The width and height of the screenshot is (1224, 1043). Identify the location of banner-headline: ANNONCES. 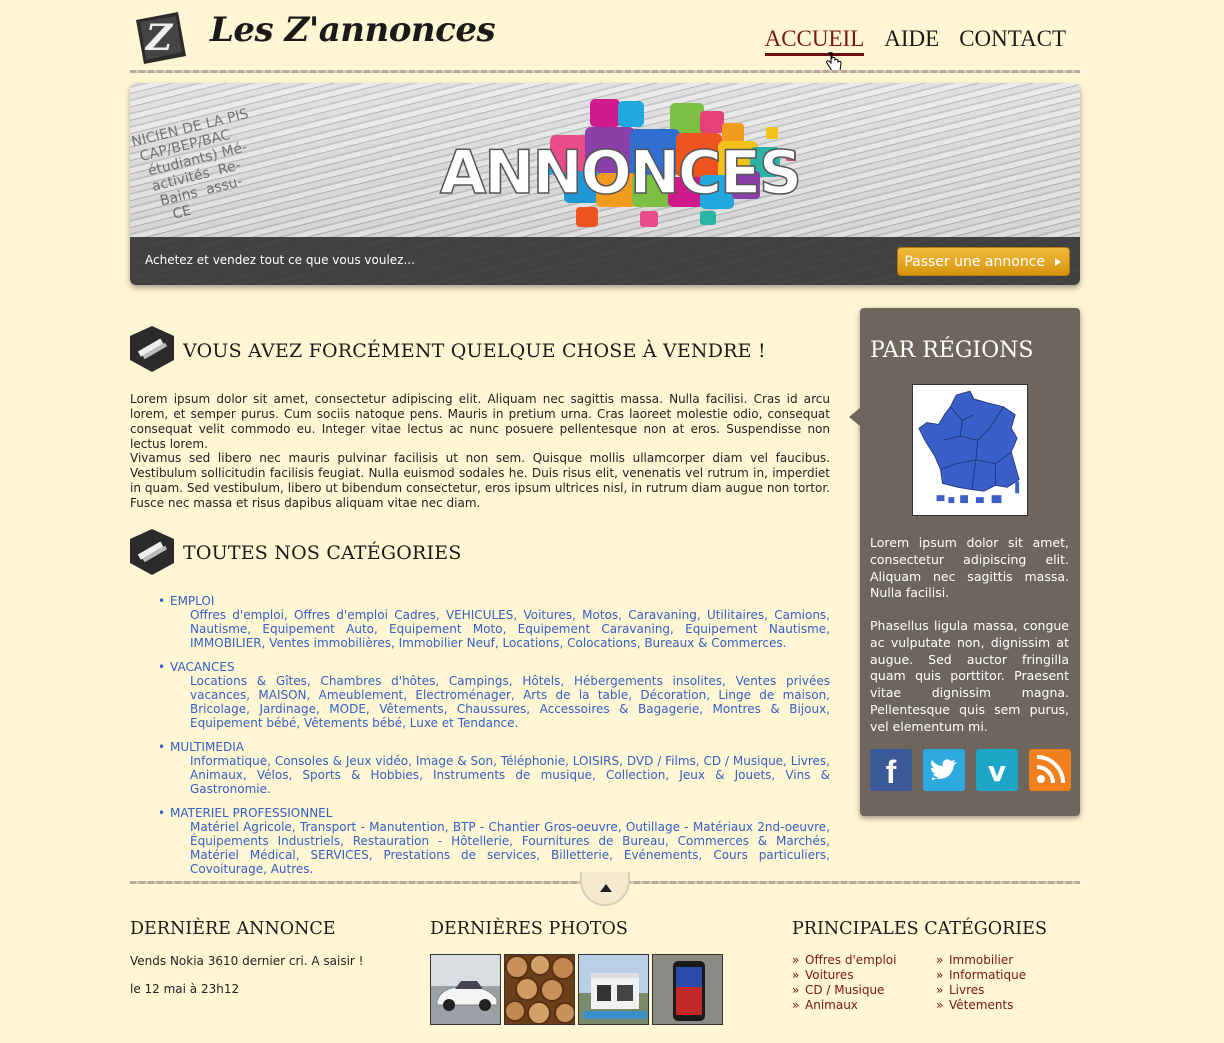
(620, 173).